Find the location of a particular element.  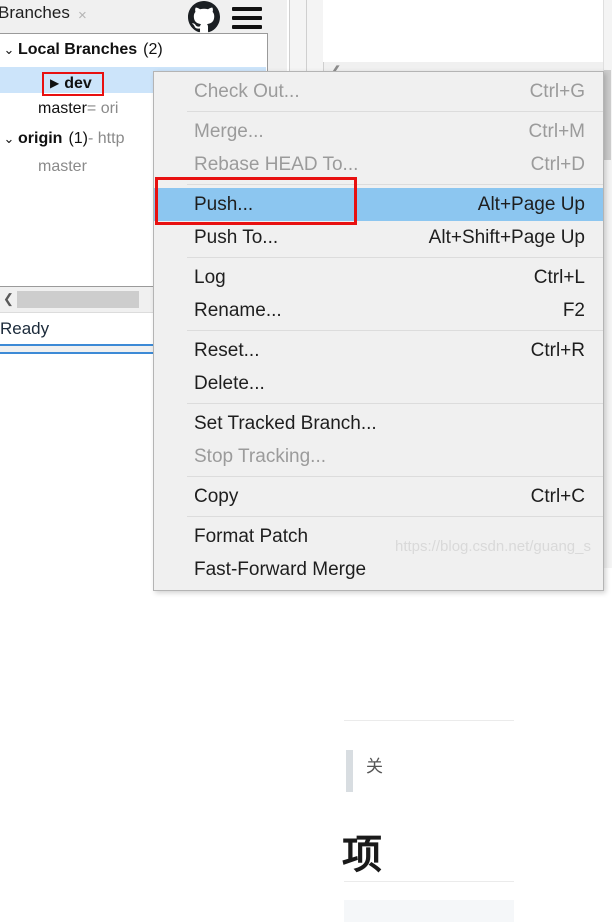

tree-label-dev: dev is located at coordinates (78, 83).